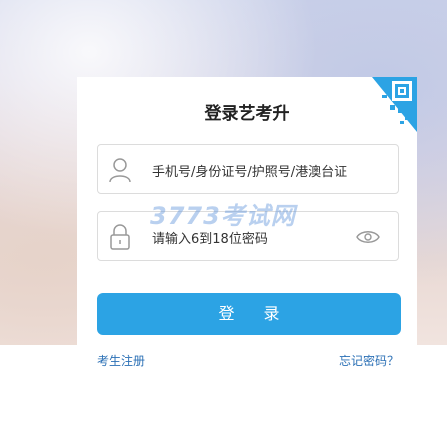 Image resolution: width=447 pixels, height=428 pixels. What do you see at coordinates (250, 172) in the screenshot?
I see `account-input-placeholder: 手机号/身份证号/护照号/港澳台证` at bounding box center [250, 172].